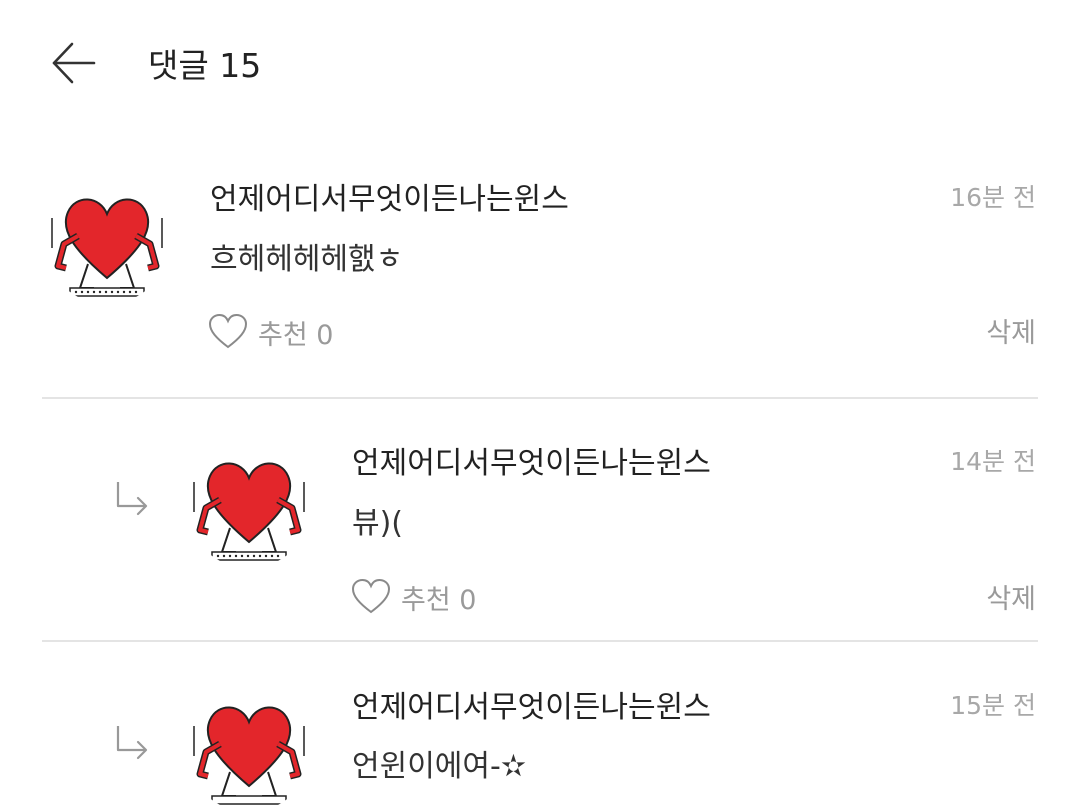  What do you see at coordinates (205, 65) in the screenshot?
I see `page-title: 댓글 15` at bounding box center [205, 65].